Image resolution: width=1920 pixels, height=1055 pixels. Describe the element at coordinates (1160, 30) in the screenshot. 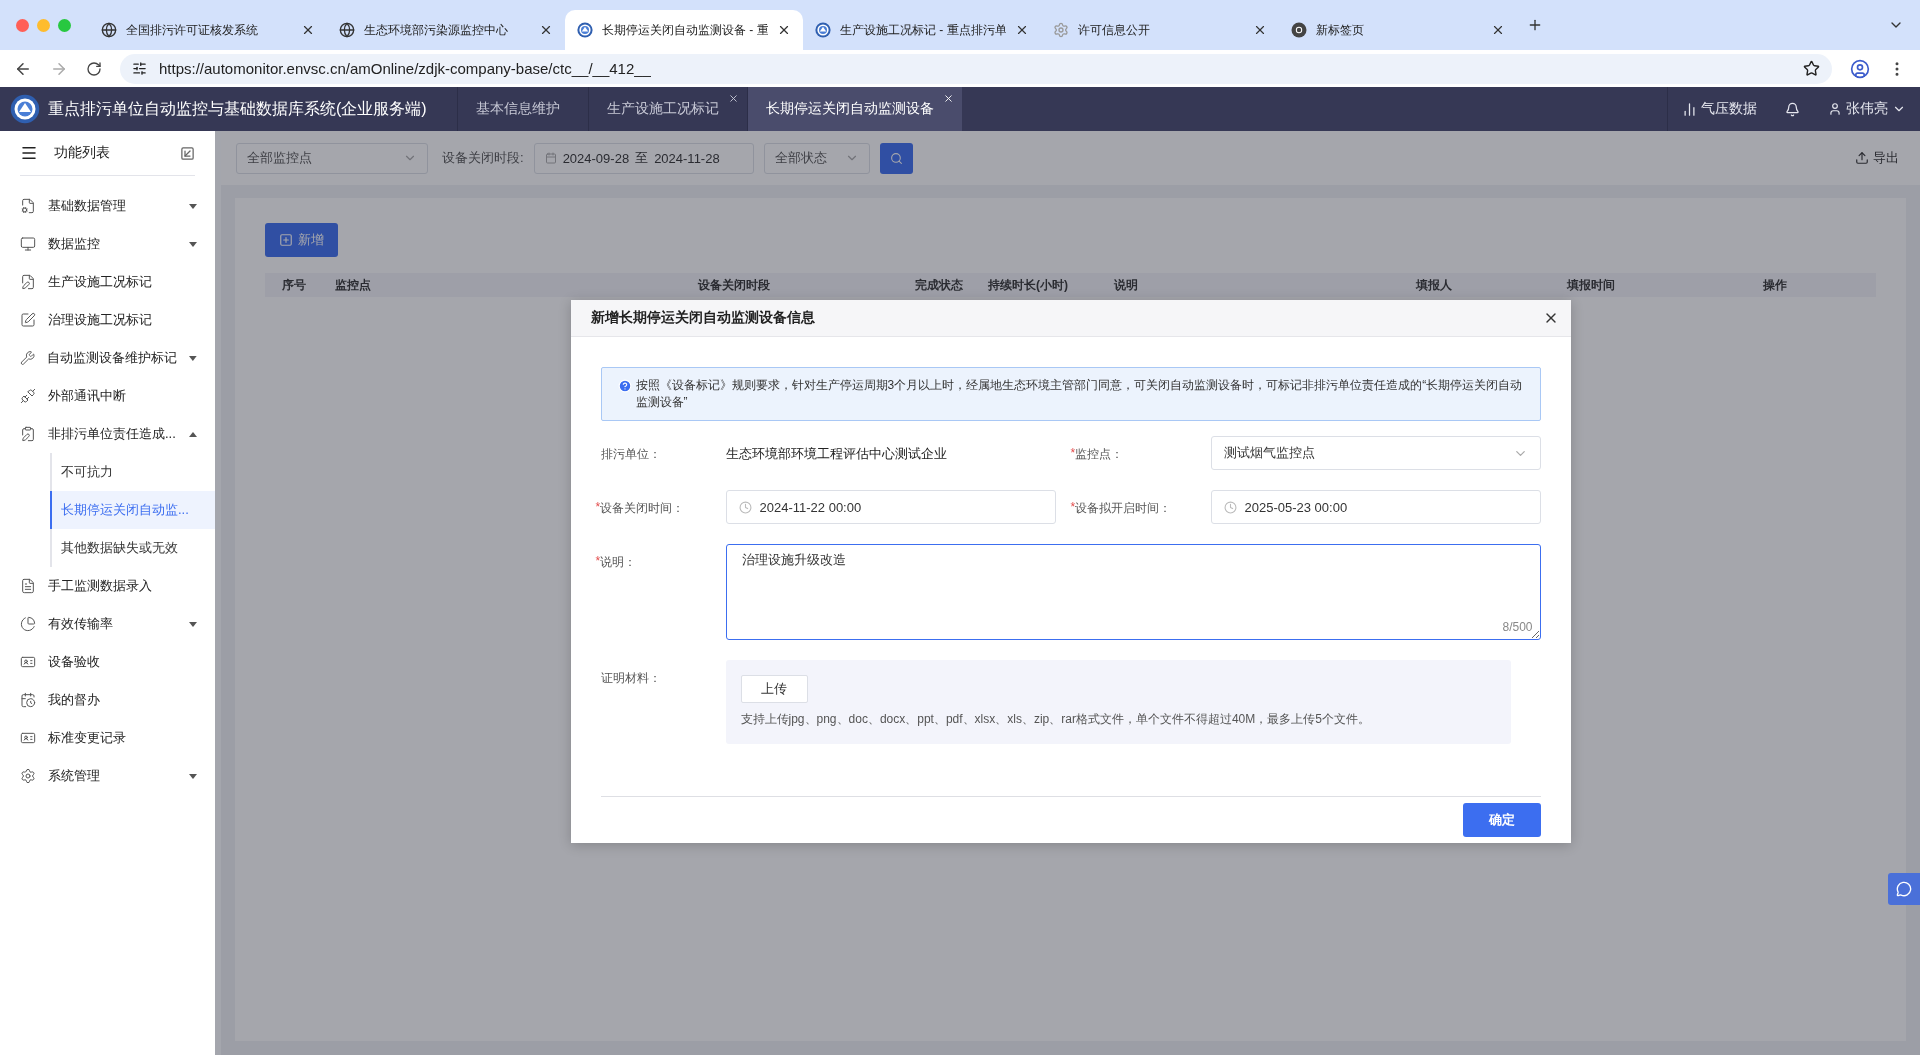

I see `browser-tab: 许可信息公开` at that location.